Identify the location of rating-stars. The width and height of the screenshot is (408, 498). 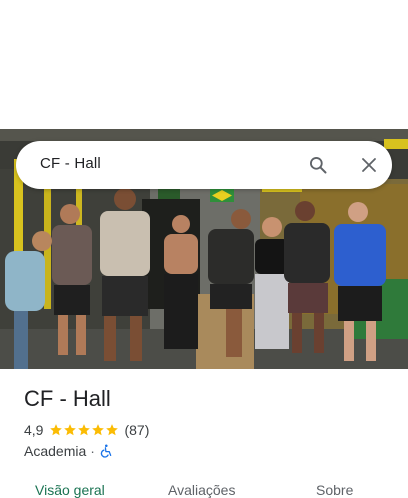
(84, 430).